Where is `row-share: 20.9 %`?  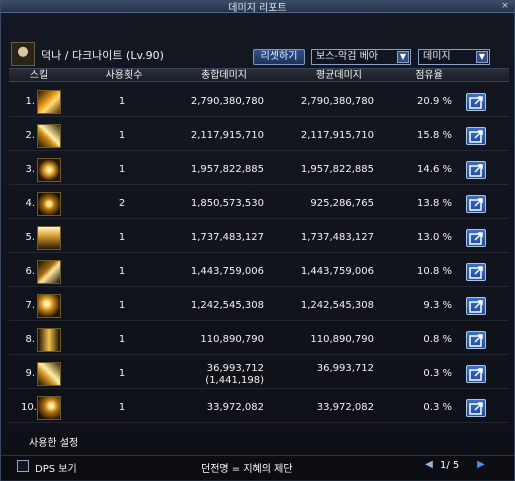
row-share: 20.9 % is located at coordinates (434, 101).